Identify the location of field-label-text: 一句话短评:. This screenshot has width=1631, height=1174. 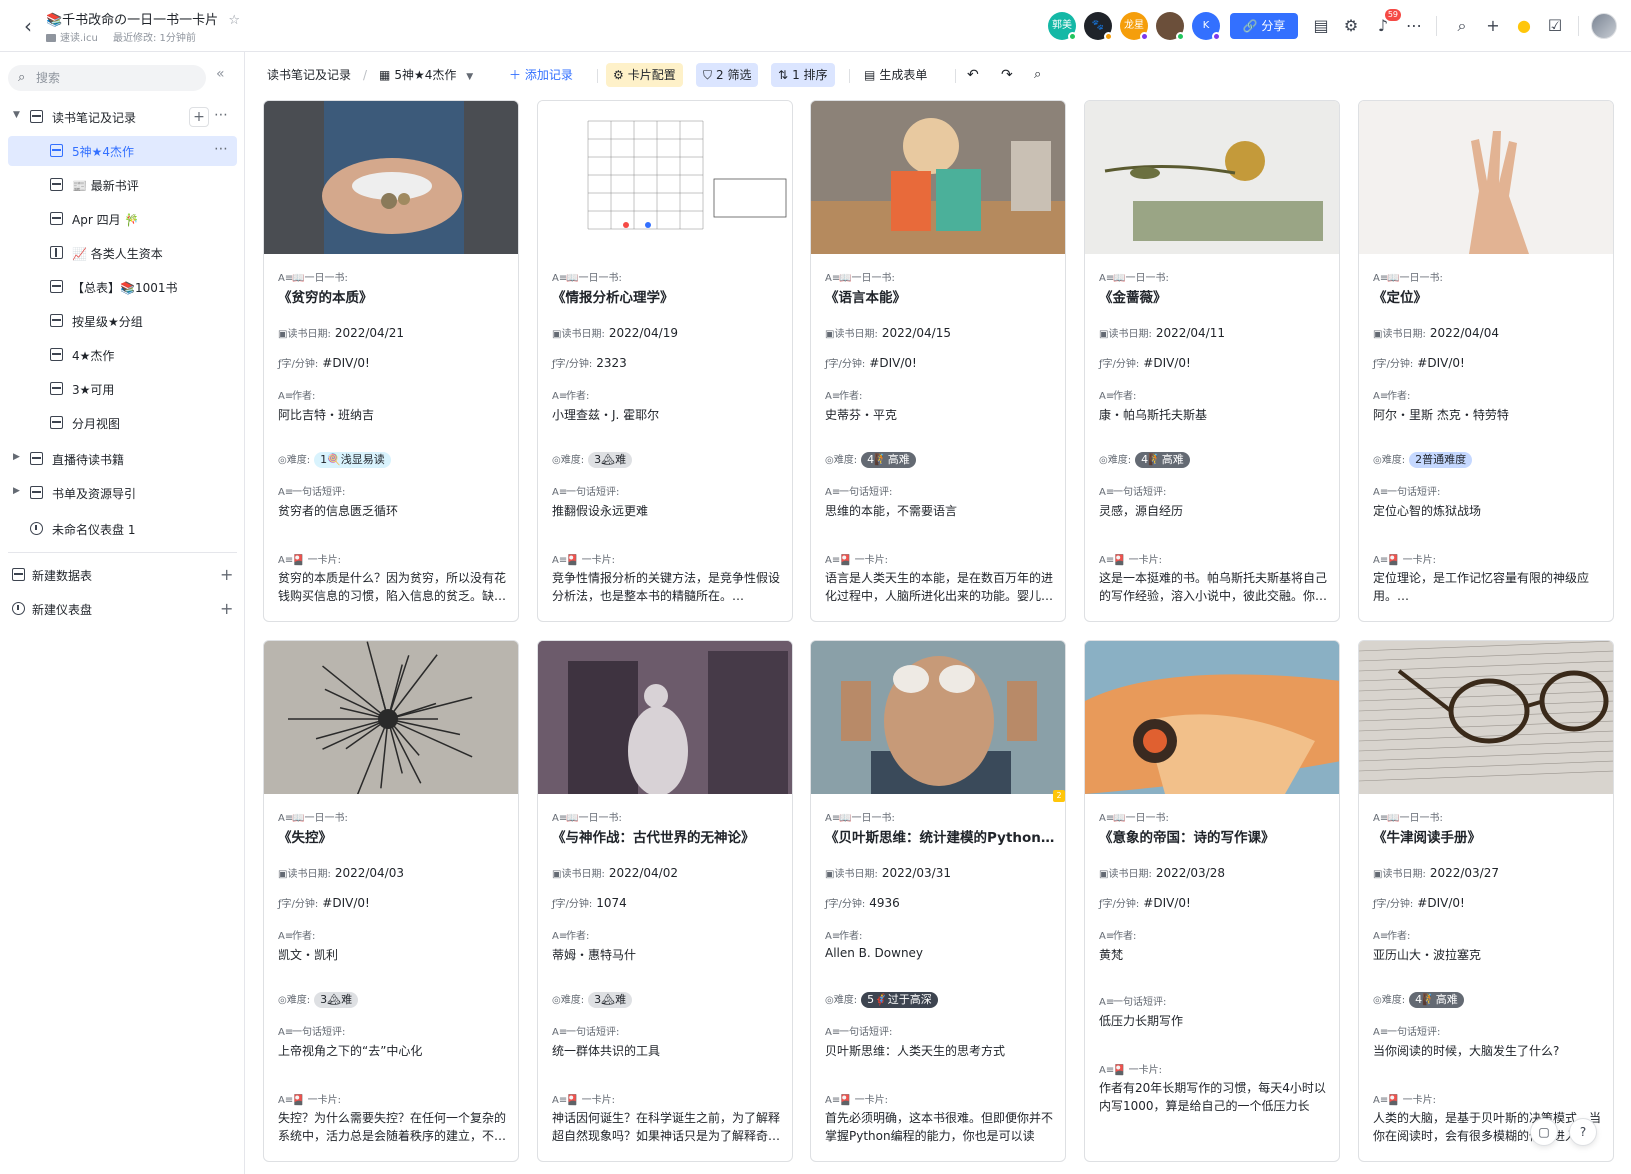
(319, 1032).